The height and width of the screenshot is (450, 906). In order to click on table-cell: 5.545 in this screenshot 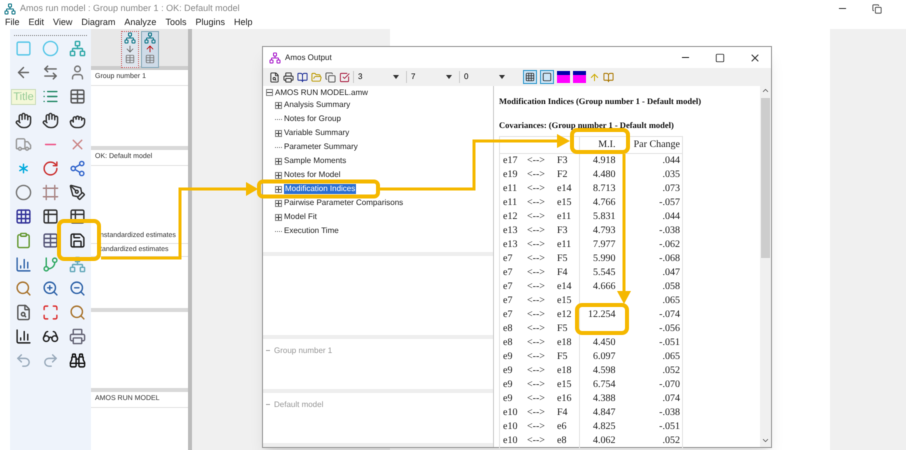, I will do `click(604, 272)`.